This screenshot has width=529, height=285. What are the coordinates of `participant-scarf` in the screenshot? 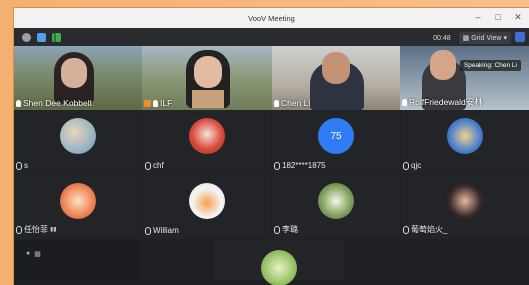 It's located at (208, 99).